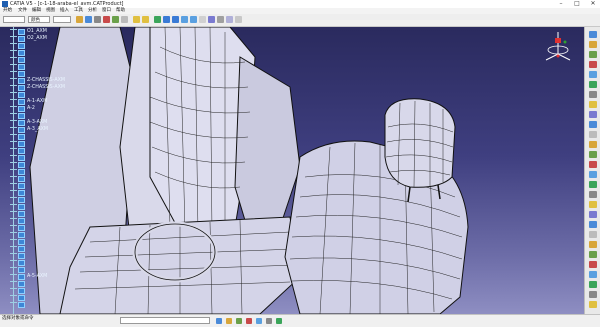 The width and height of the screenshot is (600, 327). Describe the element at coordinates (97, 19) in the screenshot. I see `print-icon` at that location.